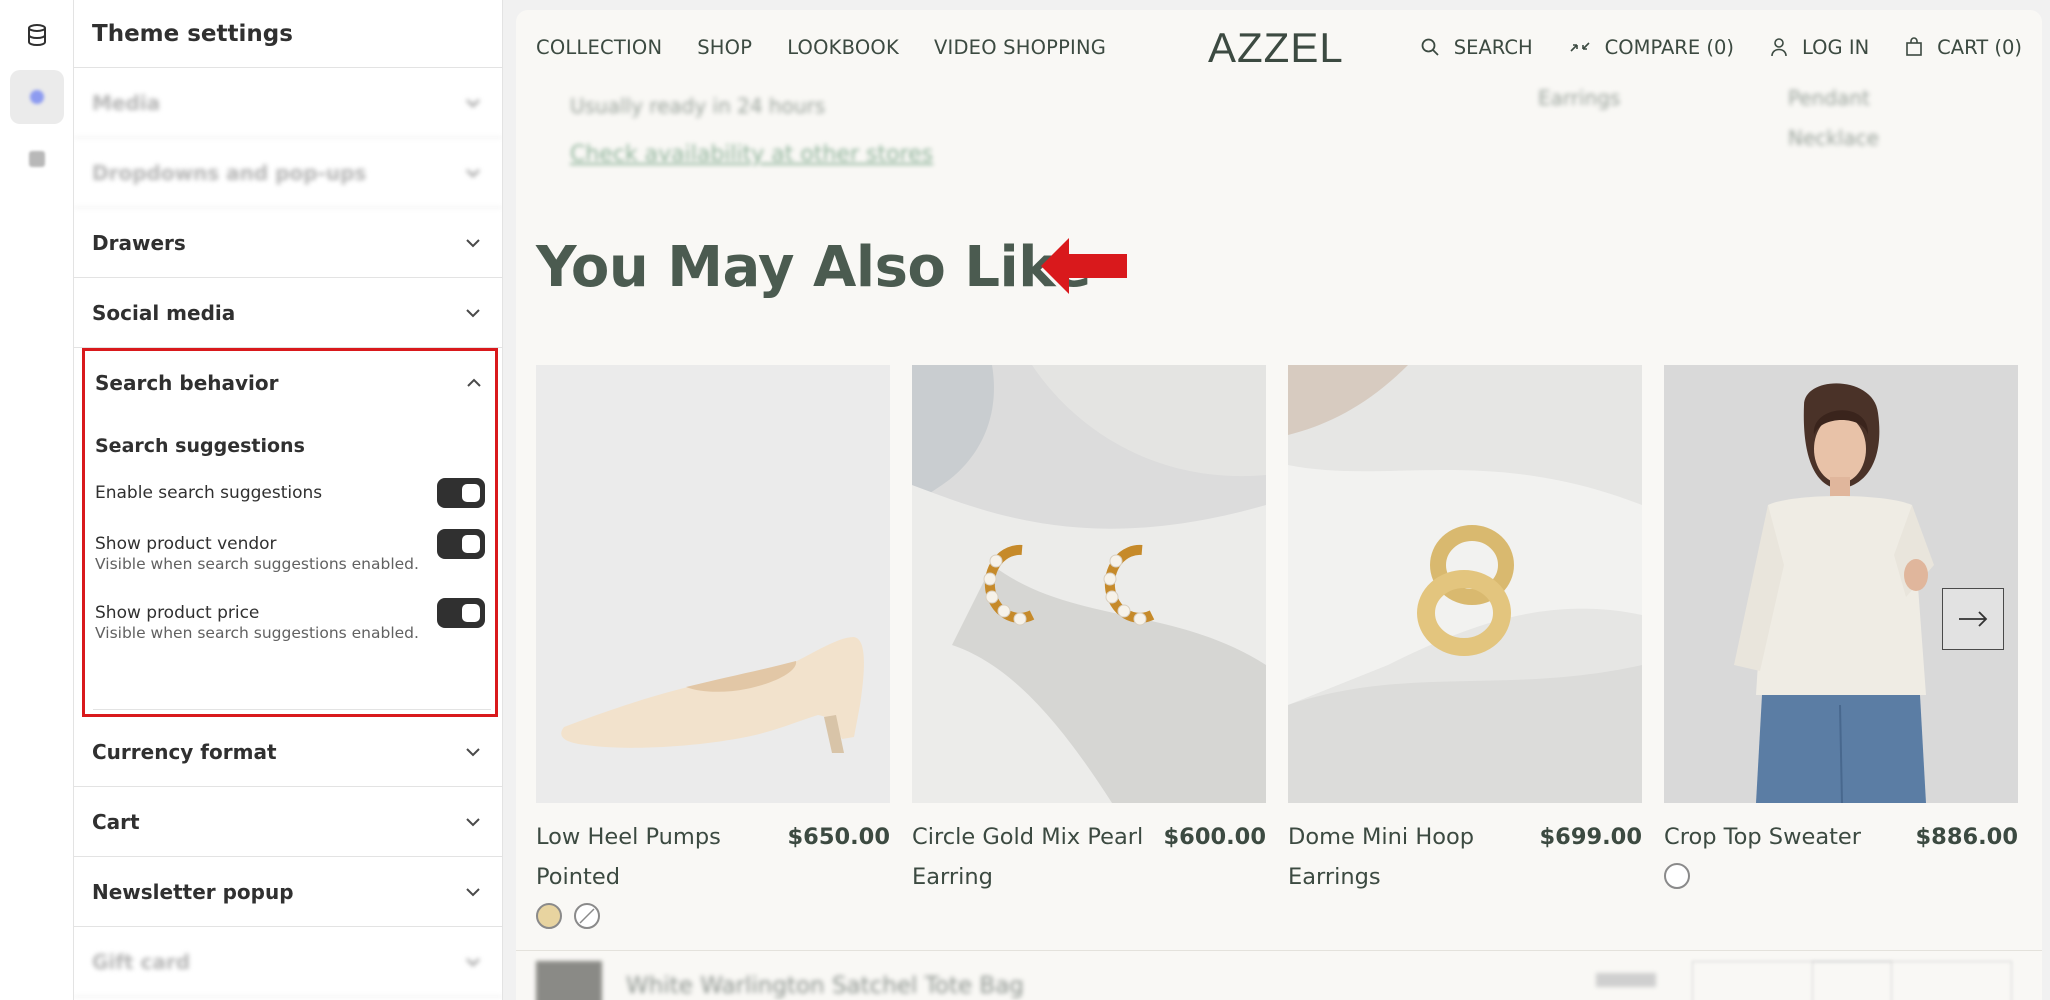  What do you see at coordinates (1214, 837) in the screenshot?
I see `product-price: $600.00` at bounding box center [1214, 837].